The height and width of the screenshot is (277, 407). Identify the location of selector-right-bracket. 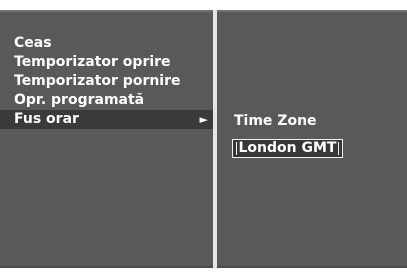
(338, 148).